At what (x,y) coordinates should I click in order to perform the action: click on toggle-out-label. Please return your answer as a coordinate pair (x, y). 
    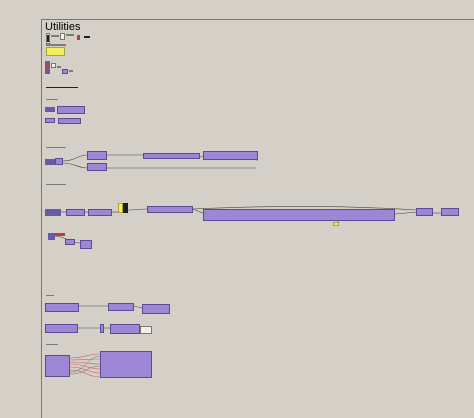
    Looking at the image, I should click on (71, 71).